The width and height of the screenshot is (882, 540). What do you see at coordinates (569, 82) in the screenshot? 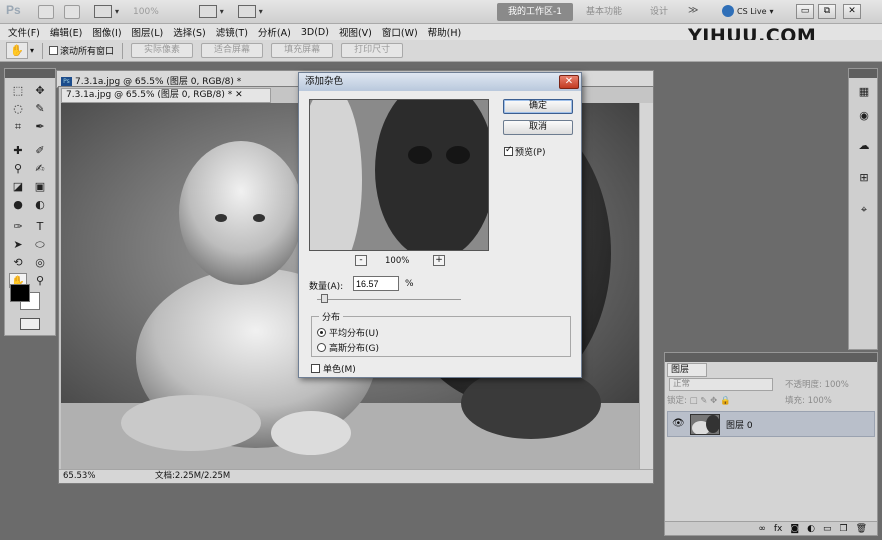
I see `dialog-close-button: ✕` at bounding box center [569, 82].